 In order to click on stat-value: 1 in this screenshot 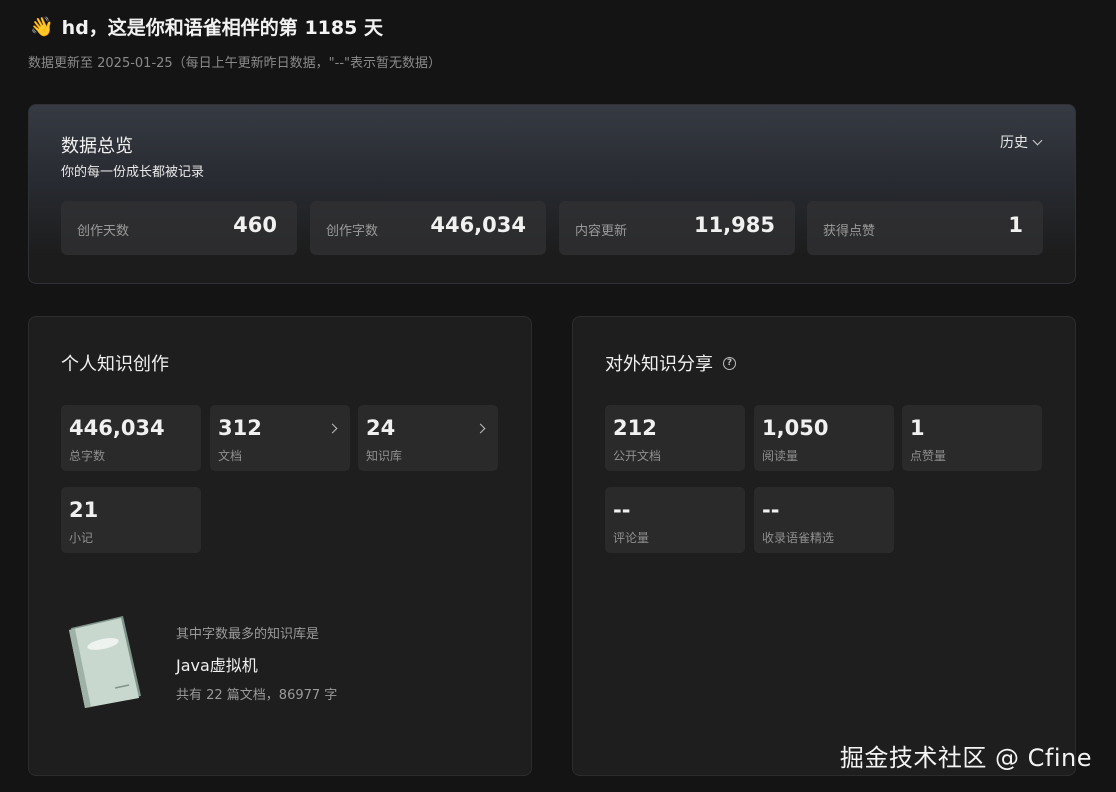, I will do `click(1015, 225)`.